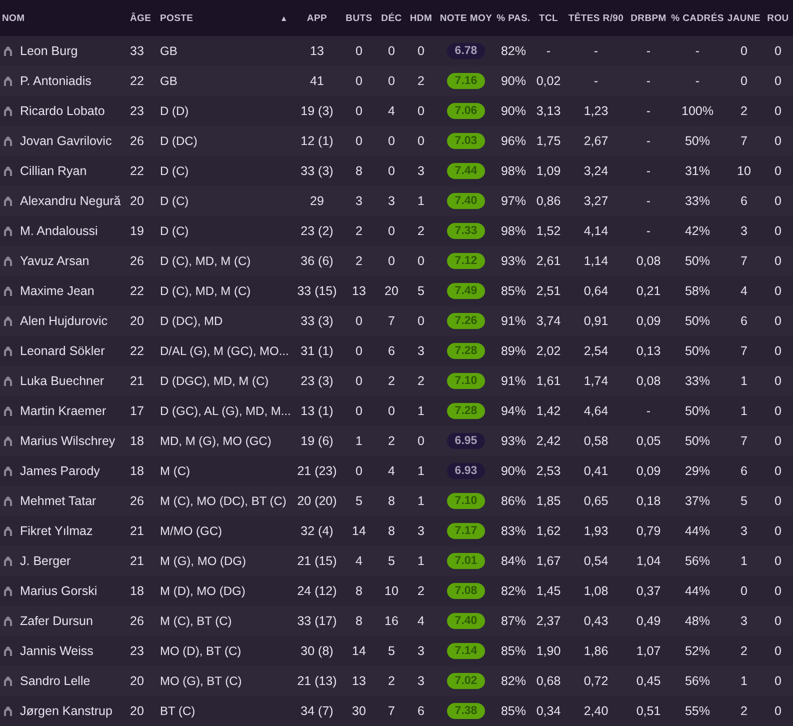 The width and height of the screenshot is (793, 726). I want to click on table-cell-text: 4,14, so click(596, 231).